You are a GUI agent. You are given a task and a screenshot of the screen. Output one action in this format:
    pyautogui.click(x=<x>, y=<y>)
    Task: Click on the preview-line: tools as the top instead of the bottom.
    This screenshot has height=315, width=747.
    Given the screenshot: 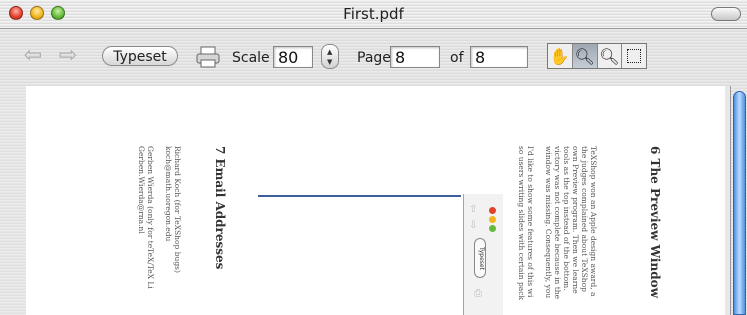 What is the action you would take?
    pyautogui.click(x=566, y=218)
    